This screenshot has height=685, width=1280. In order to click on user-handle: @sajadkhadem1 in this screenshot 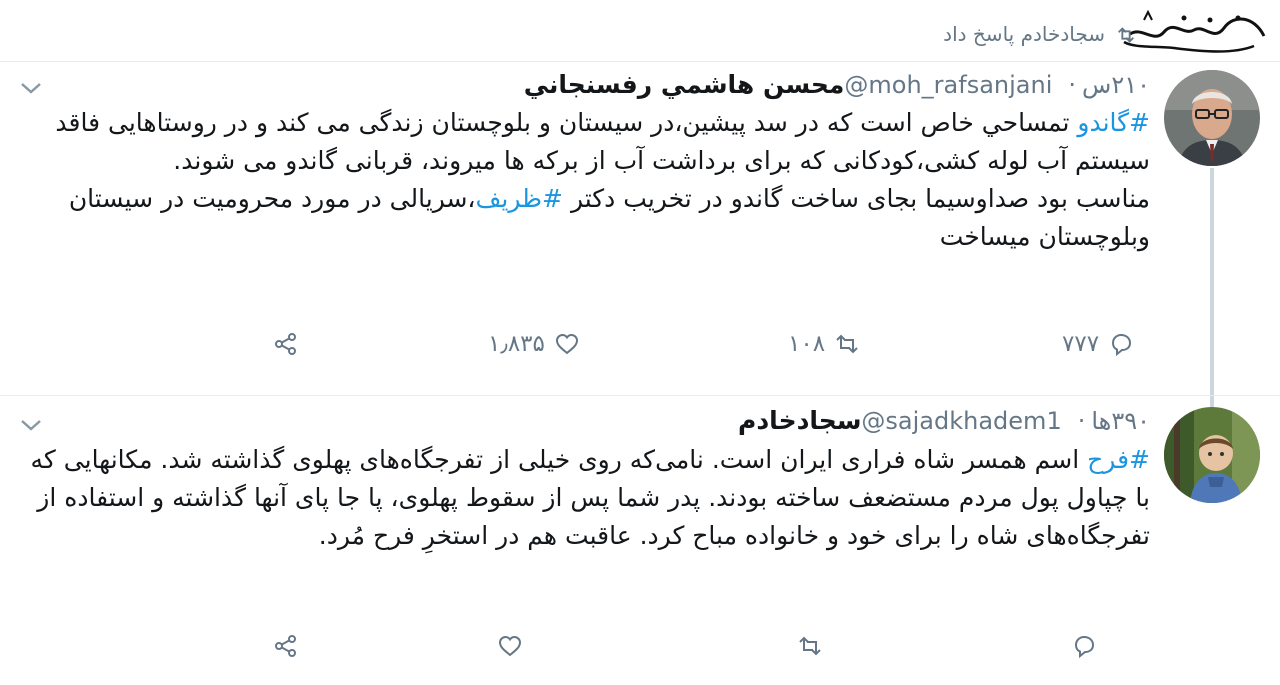, I will do `click(961, 421)`.